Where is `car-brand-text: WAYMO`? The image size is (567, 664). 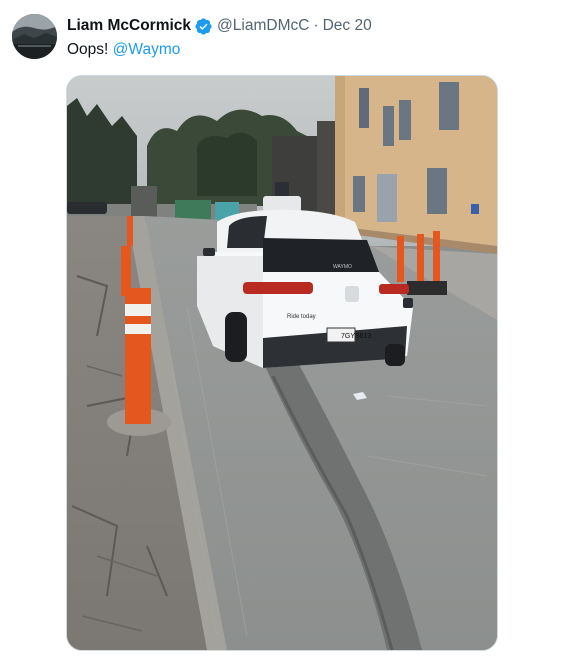
car-brand-text: WAYMO is located at coordinates (342, 267).